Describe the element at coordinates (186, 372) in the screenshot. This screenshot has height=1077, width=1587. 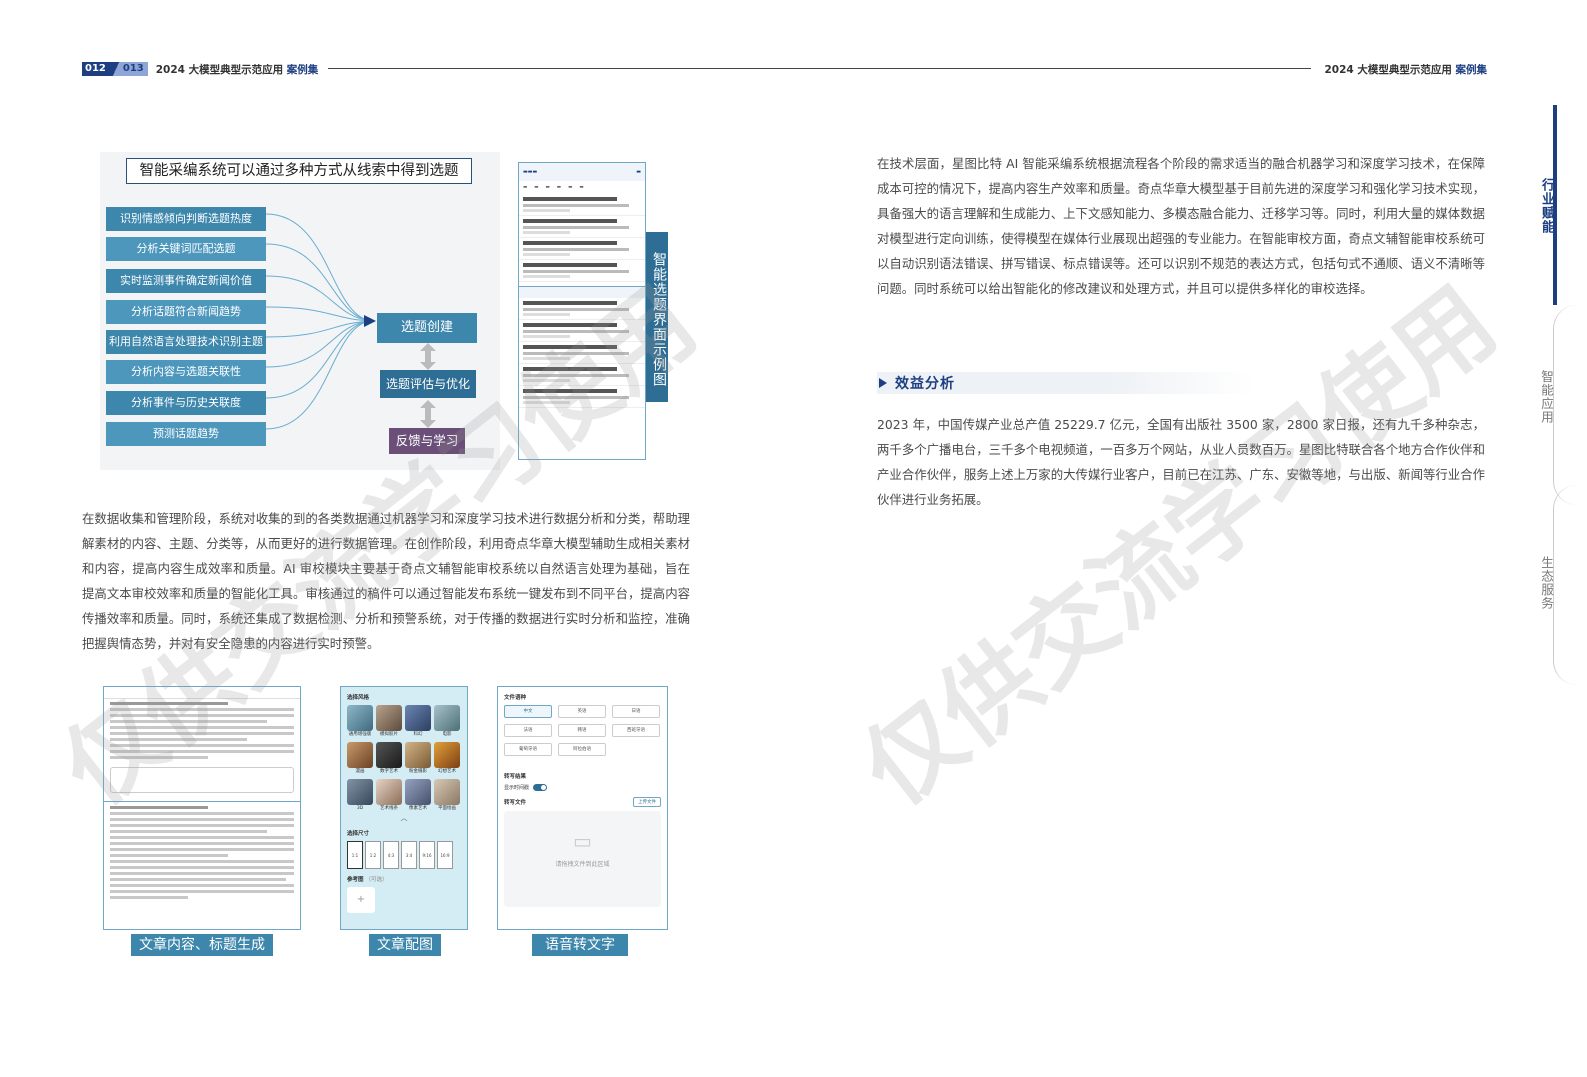
I see `mindmap-source: 分析内容与选题关联性` at that location.